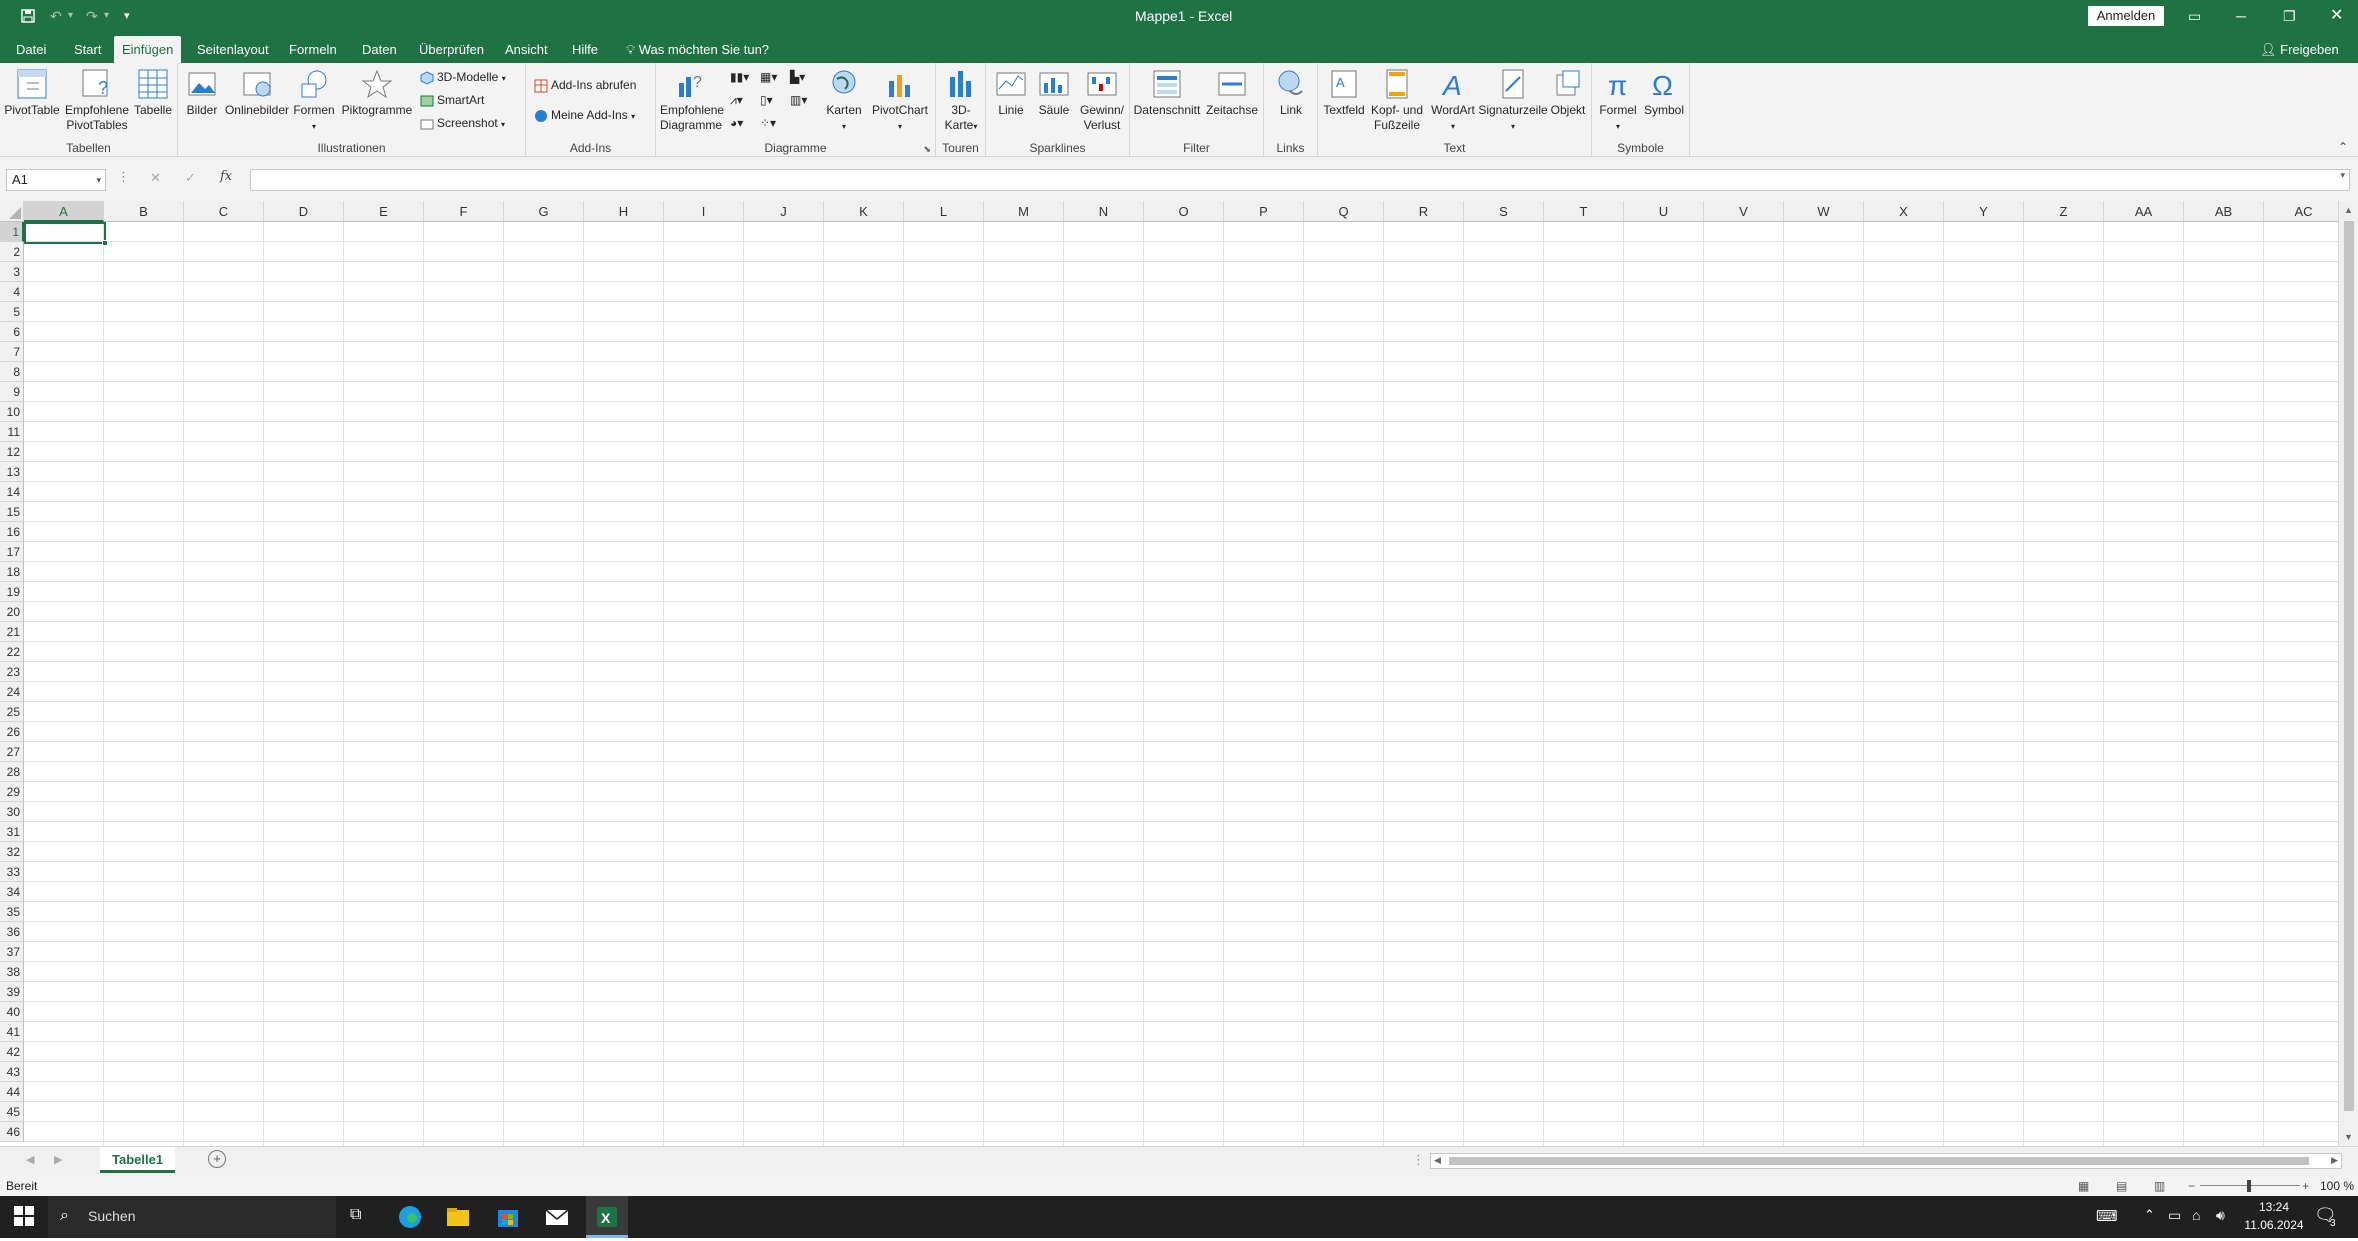 The image size is (2358, 1241). What do you see at coordinates (355, 1215) in the screenshot?
I see `task-view-icon: ⧉` at bounding box center [355, 1215].